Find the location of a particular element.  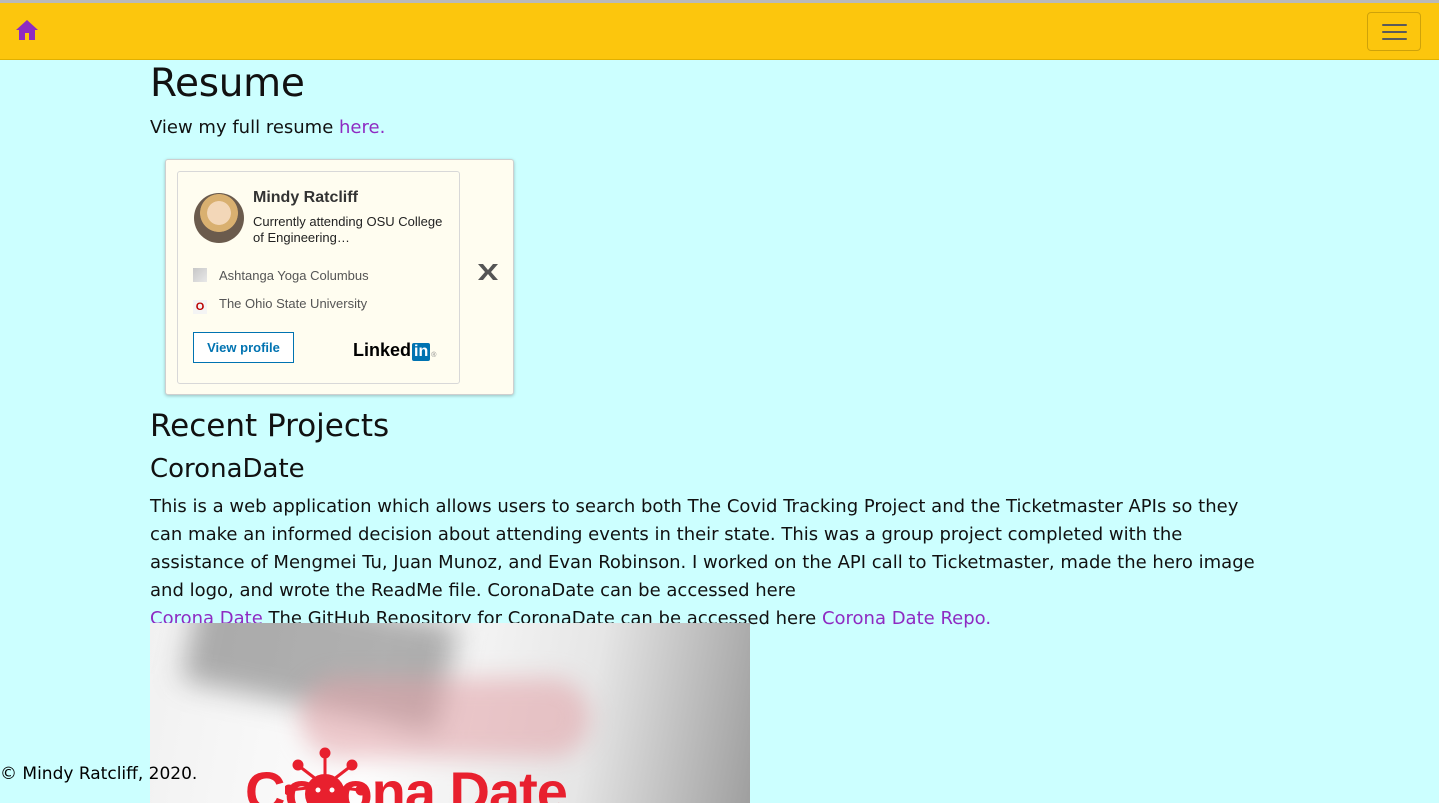

registered-icon: ® is located at coordinates (434, 355).